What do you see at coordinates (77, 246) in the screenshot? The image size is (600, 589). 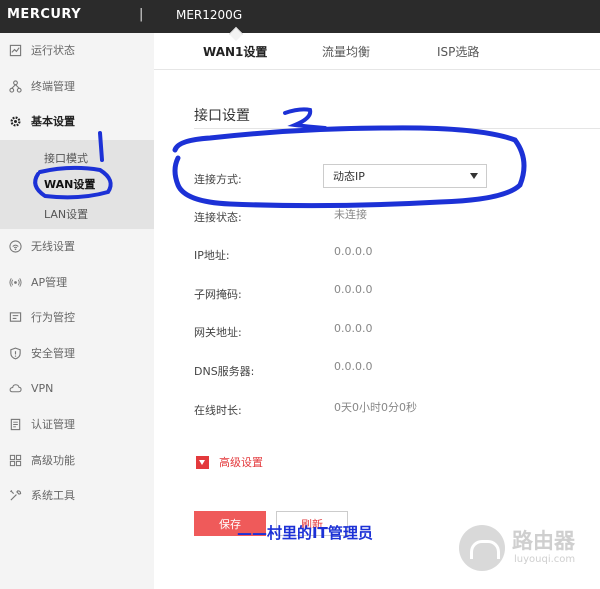 I see `sidebar-item-wireless: 无线设置` at bounding box center [77, 246].